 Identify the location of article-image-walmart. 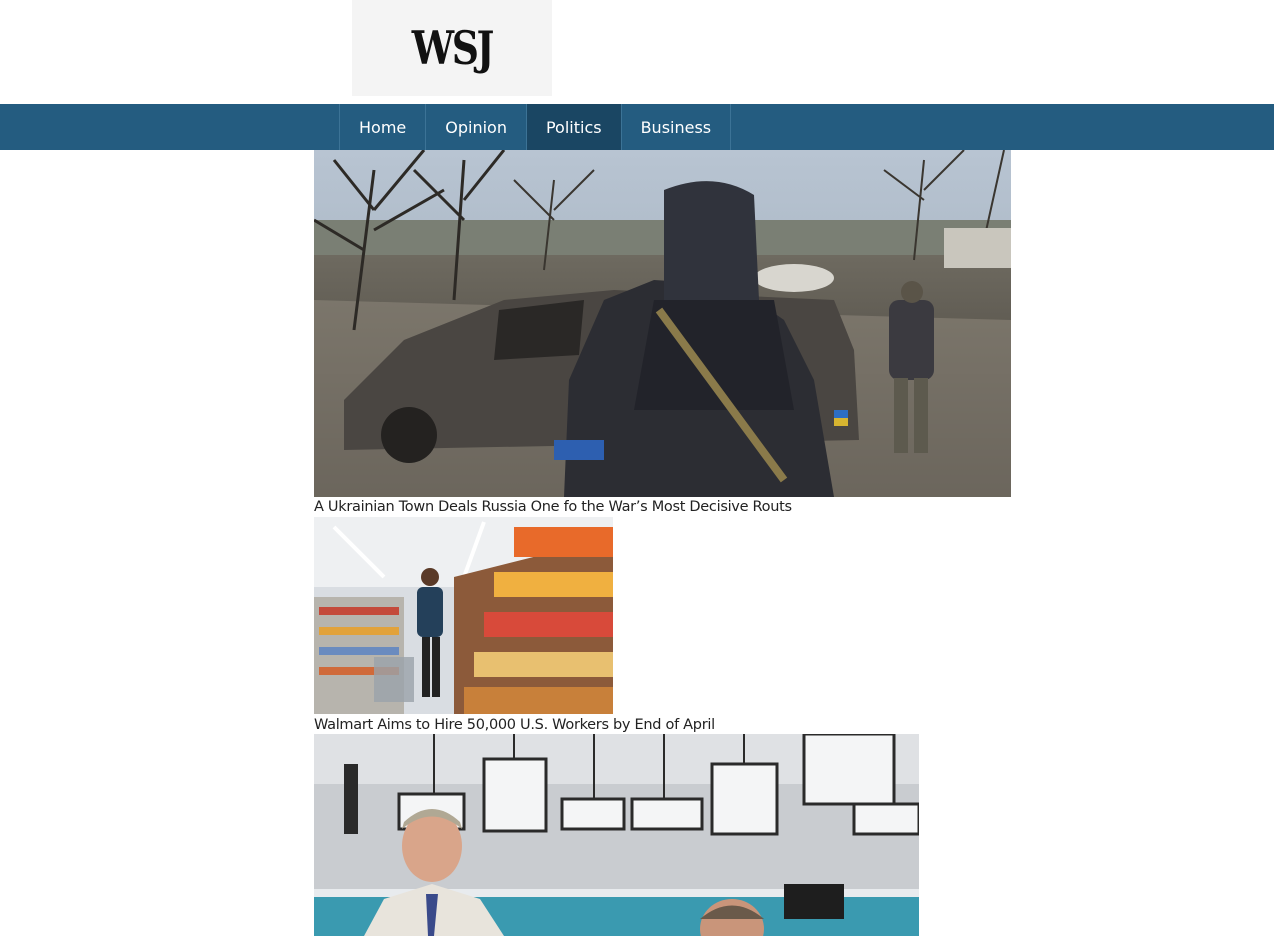
(463, 615).